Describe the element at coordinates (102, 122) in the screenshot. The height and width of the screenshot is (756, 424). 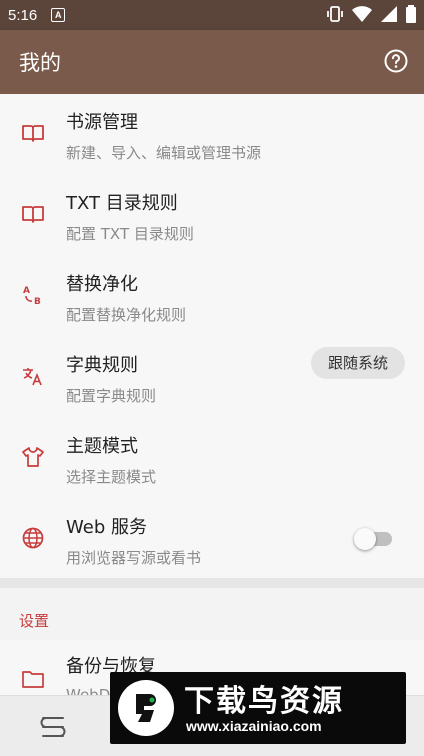
I see `item-title: 书源管理` at that location.